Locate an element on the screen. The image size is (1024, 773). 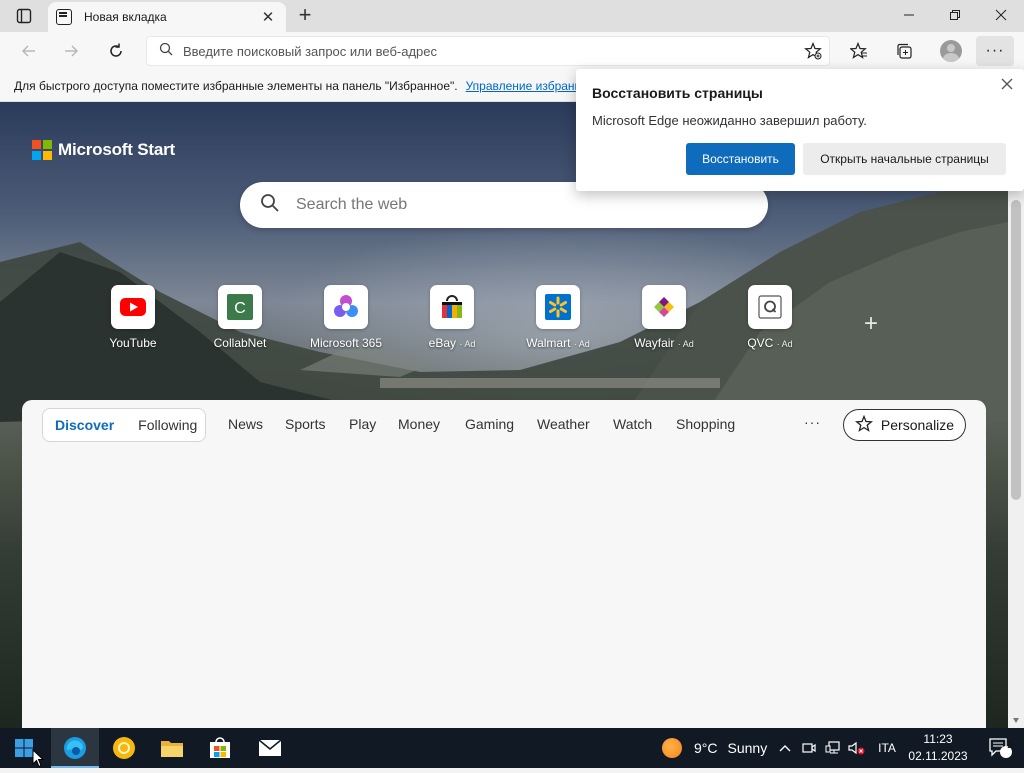
quick-link-wayfair: Wayfair · Ad is located at coordinates (664, 317).